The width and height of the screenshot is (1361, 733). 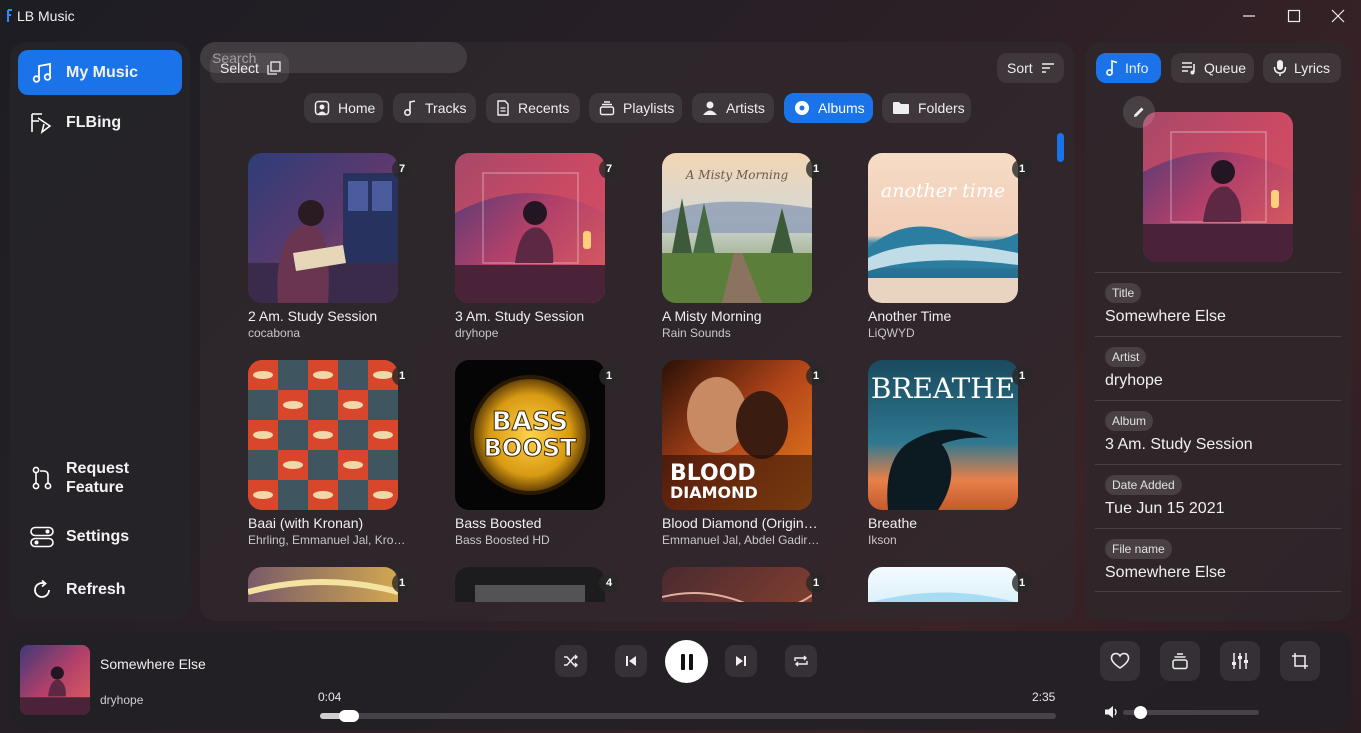 I want to click on cover-text: BREATHE, so click(x=943, y=388).